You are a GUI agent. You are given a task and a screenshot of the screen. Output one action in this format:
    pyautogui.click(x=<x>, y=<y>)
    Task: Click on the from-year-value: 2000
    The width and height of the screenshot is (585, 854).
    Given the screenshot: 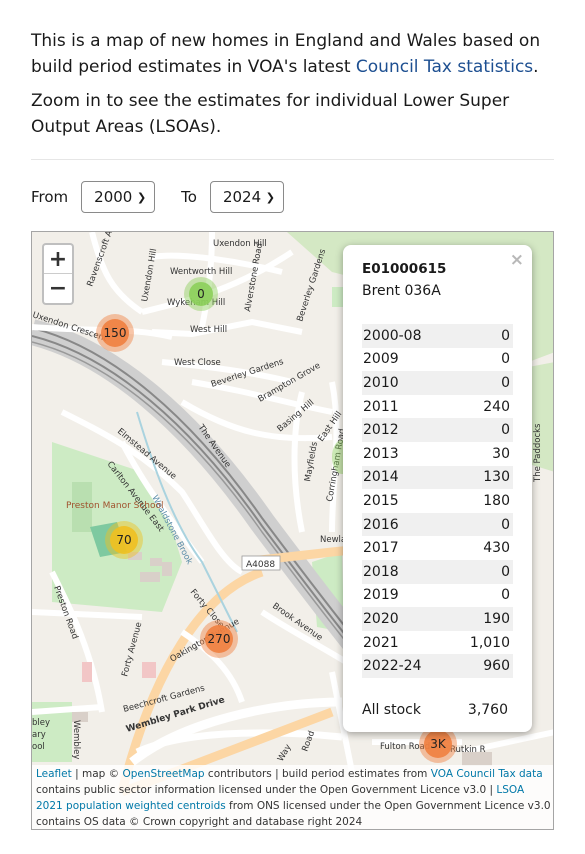 What is the action you would take?
    pyautogui.click(x=113, y=197)
    